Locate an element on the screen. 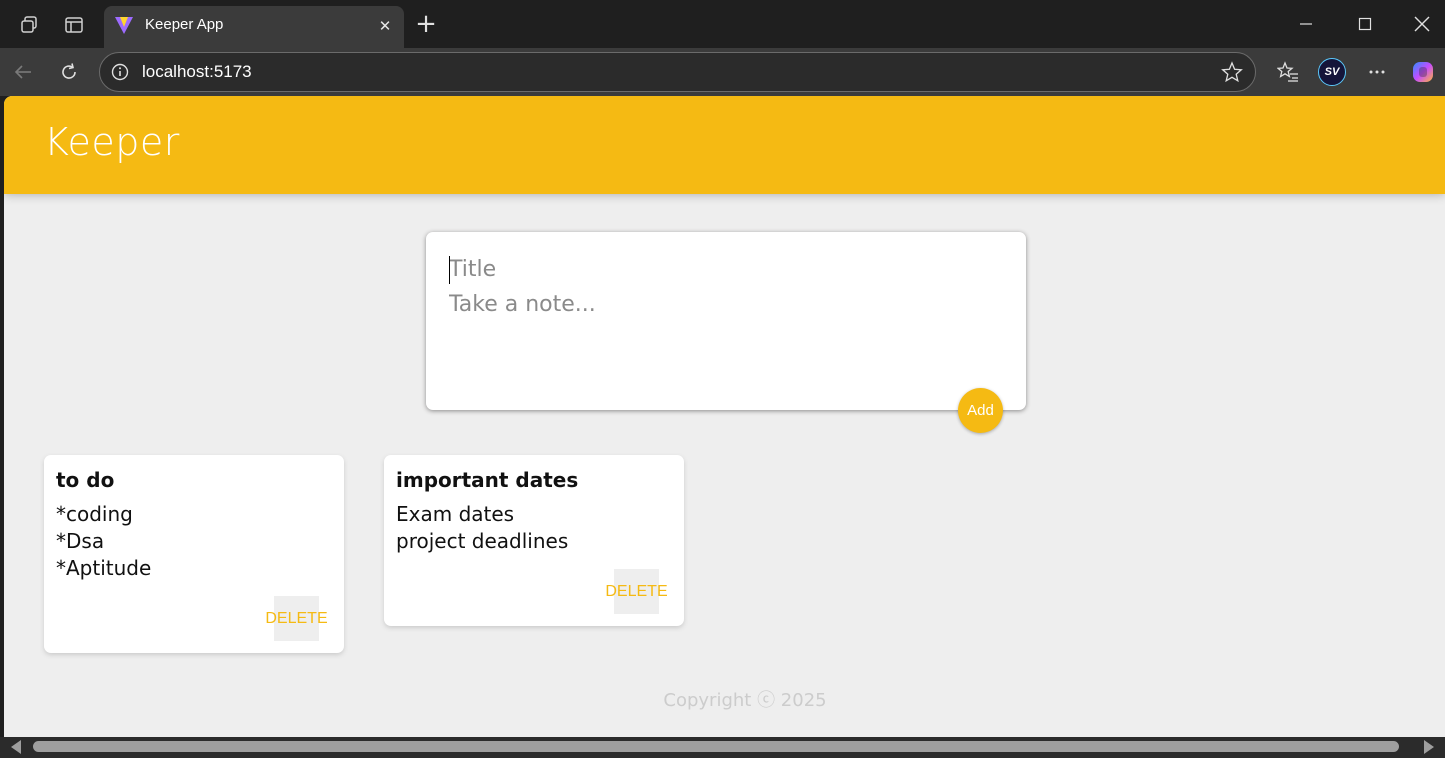 Image resolution: width=1445 pixels, height=758 pixels. url-text: localhost:5173 is located at coordinates (197, 71).